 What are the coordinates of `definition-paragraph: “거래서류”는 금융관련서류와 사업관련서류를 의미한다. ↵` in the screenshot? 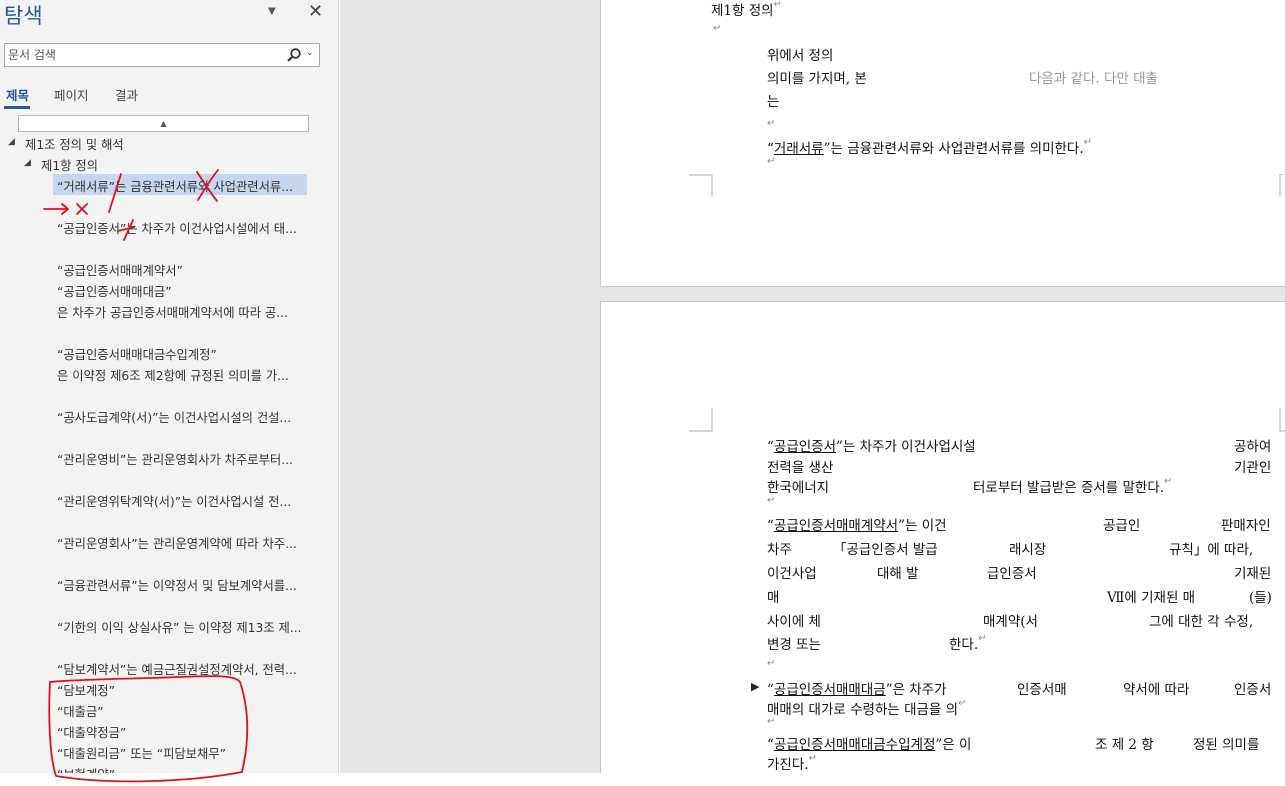 It's located at (930, 147).